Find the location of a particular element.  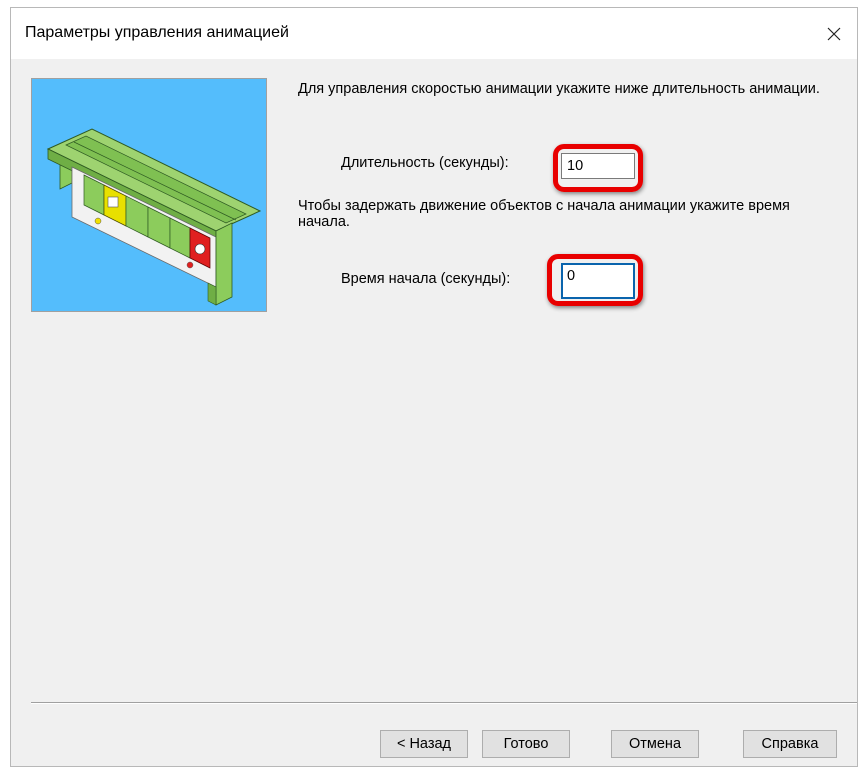

back-button: < Назад is located at coordinates (424, 744).